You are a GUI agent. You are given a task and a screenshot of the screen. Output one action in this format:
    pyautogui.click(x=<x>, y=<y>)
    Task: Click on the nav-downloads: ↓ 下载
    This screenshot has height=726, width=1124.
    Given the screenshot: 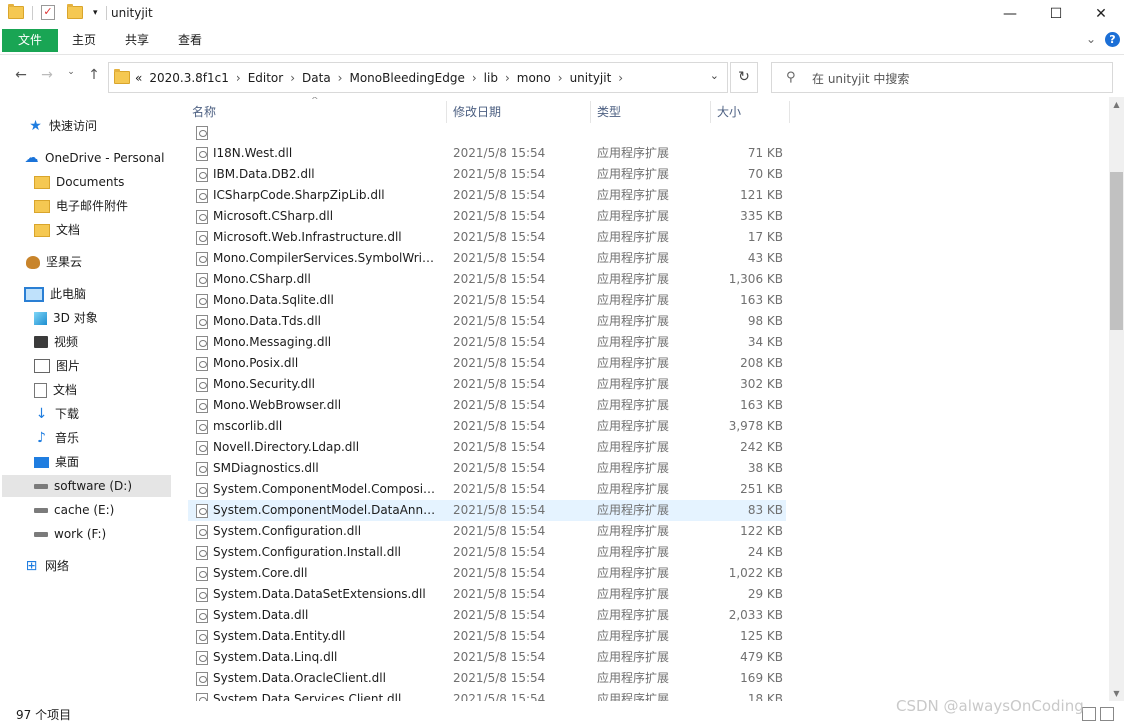 What is the action you would take?
    pyautogui.click(x=56, y=414)
    